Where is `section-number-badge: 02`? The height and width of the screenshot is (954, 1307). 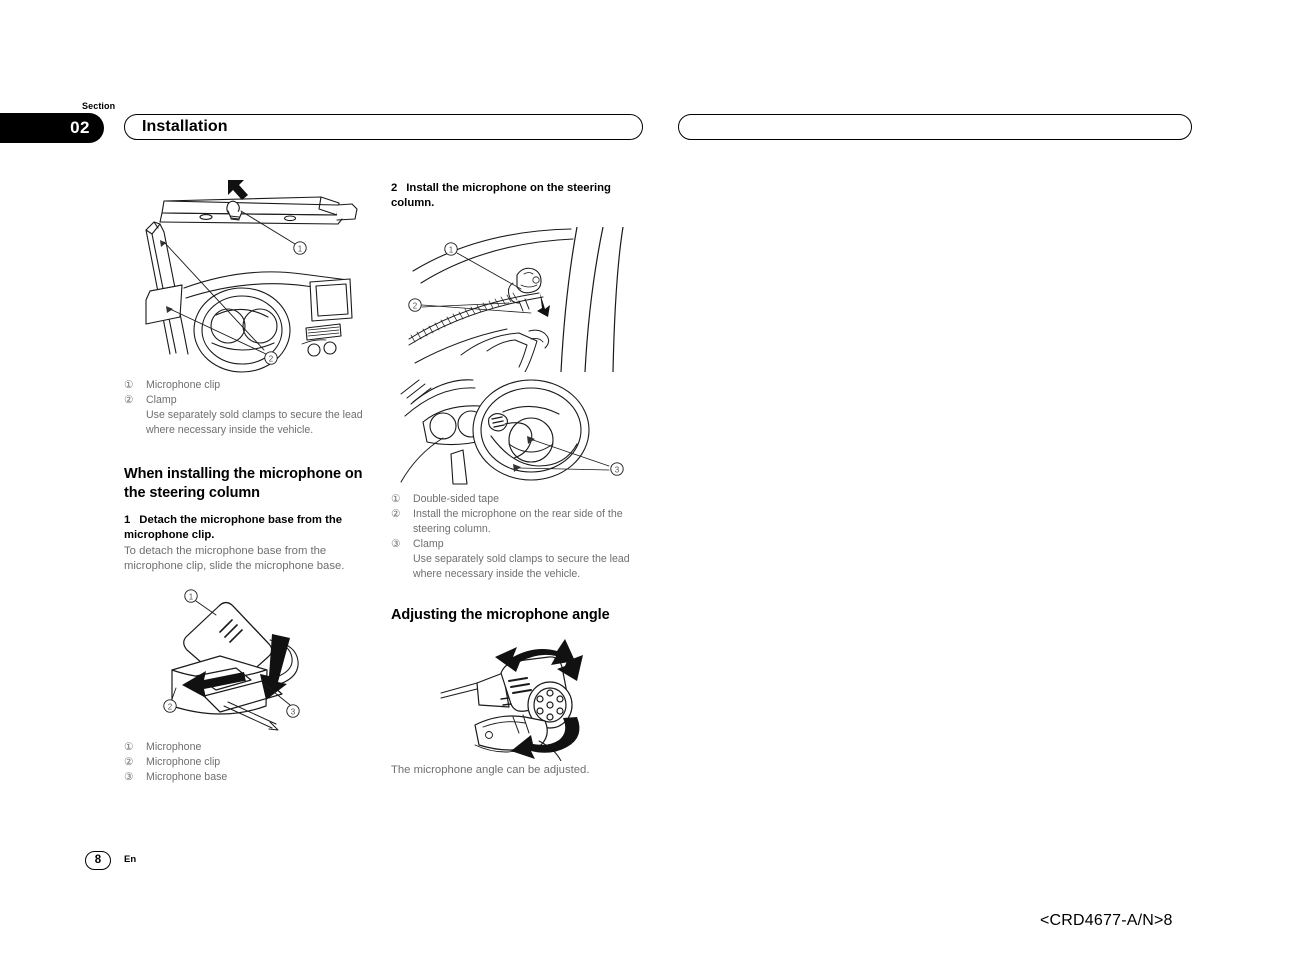 section-number-badge: 02 is located at coordinates (52, 128).